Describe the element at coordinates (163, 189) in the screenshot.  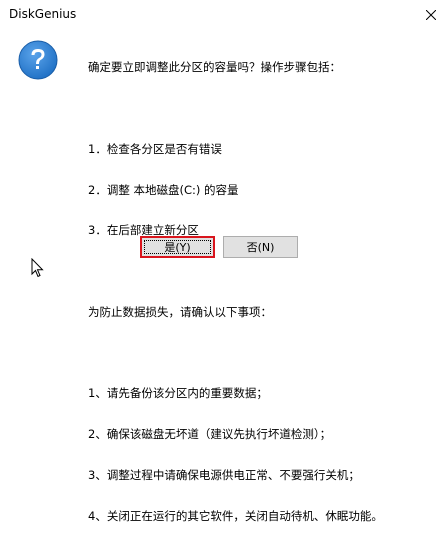
I see `message-line: 2．调整 本地磁盘(C:) 的容量` at that location.